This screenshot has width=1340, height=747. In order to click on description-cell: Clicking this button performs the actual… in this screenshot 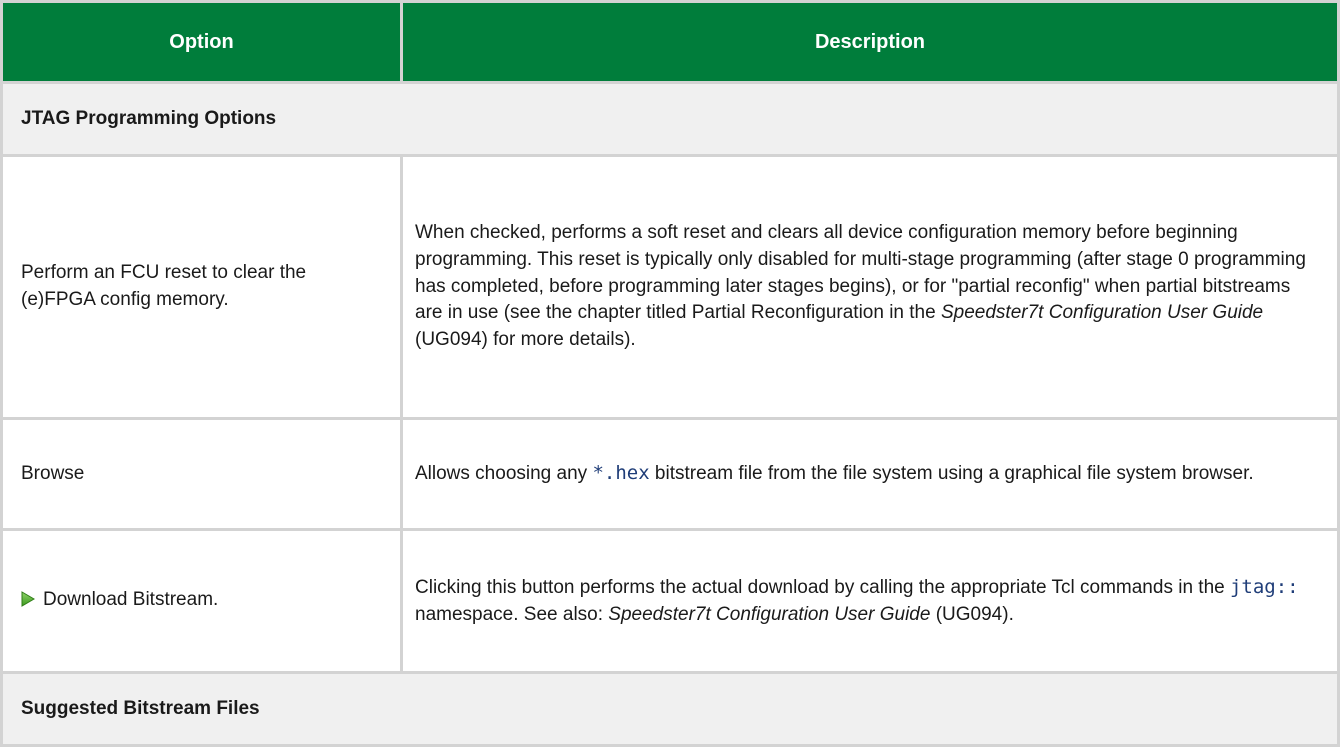, I will do `click(870, 601)`.